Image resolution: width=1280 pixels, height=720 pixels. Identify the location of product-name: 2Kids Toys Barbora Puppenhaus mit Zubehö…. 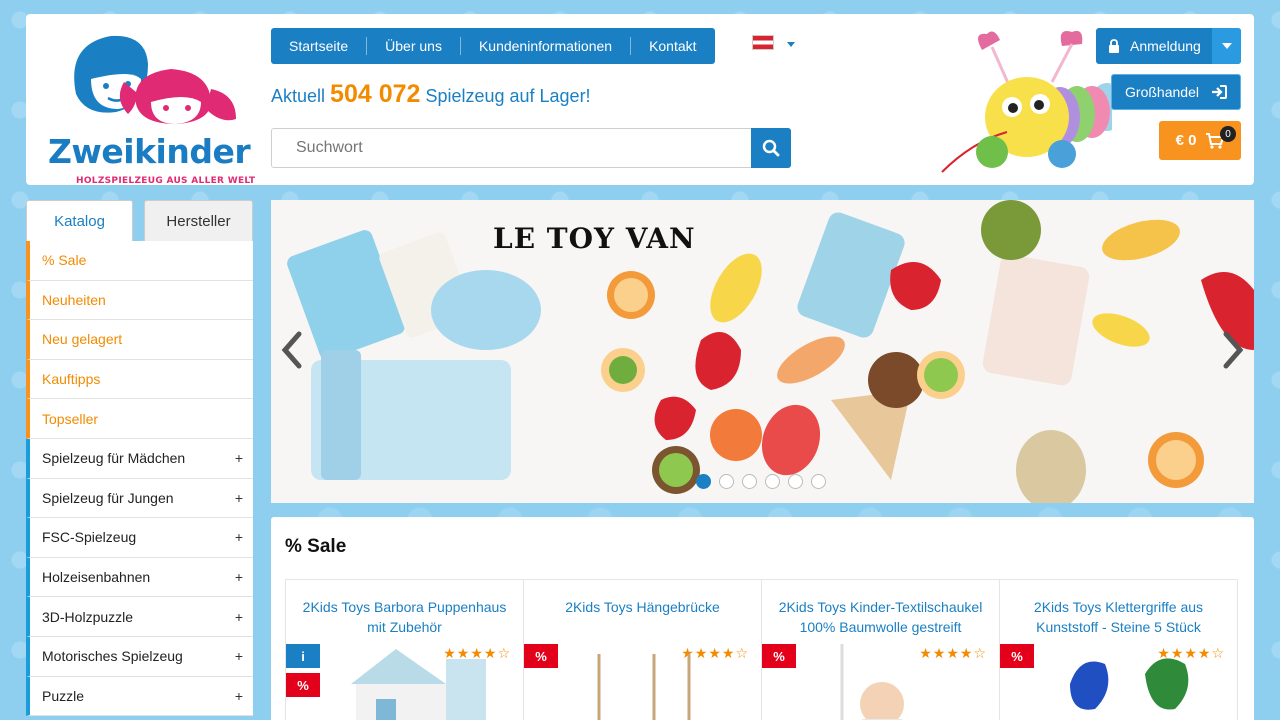
(404, 608).